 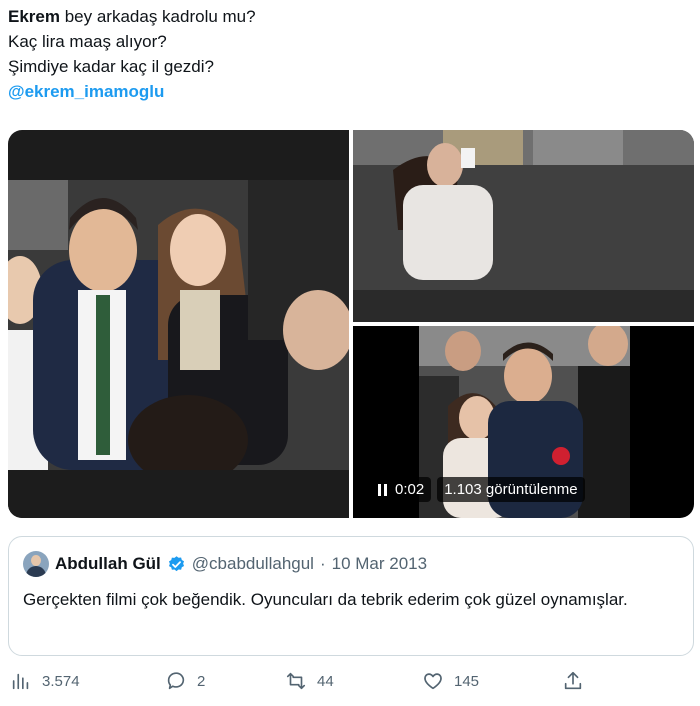 What do you see at coordinates (309, 681) in the screenshot?
I see `retweet-button: 44` at bounding box center [309, 681].